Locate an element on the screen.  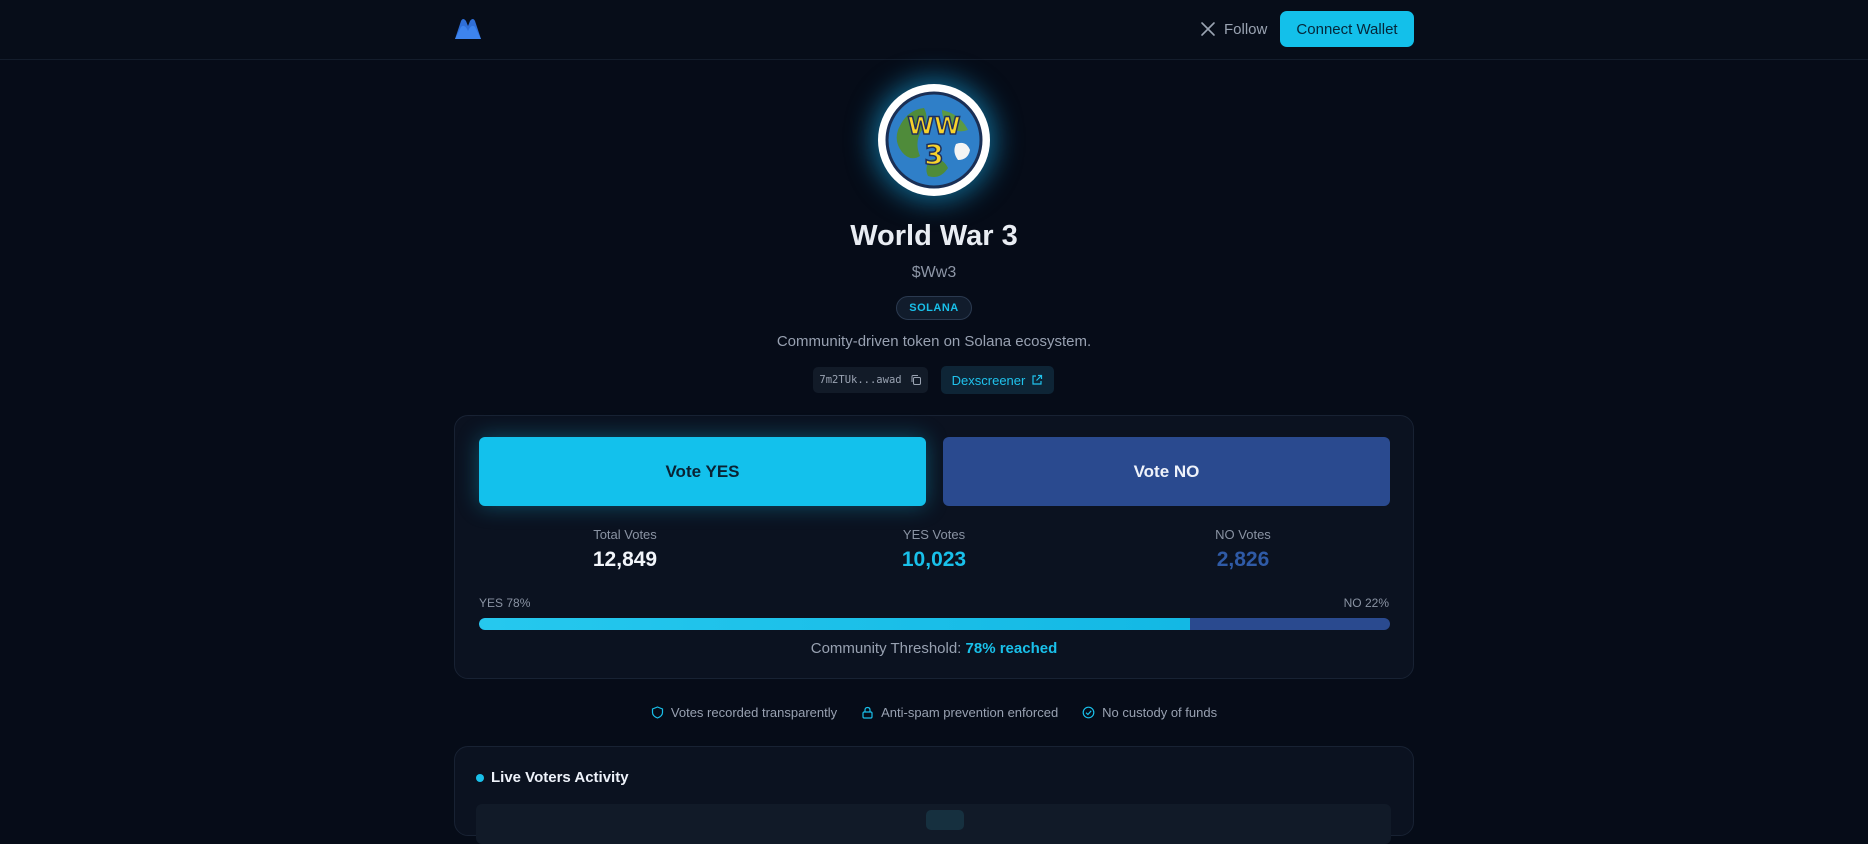
trust-item-antispam-label: Anti-spam prevention enforced is located at coordinates (970, 712).